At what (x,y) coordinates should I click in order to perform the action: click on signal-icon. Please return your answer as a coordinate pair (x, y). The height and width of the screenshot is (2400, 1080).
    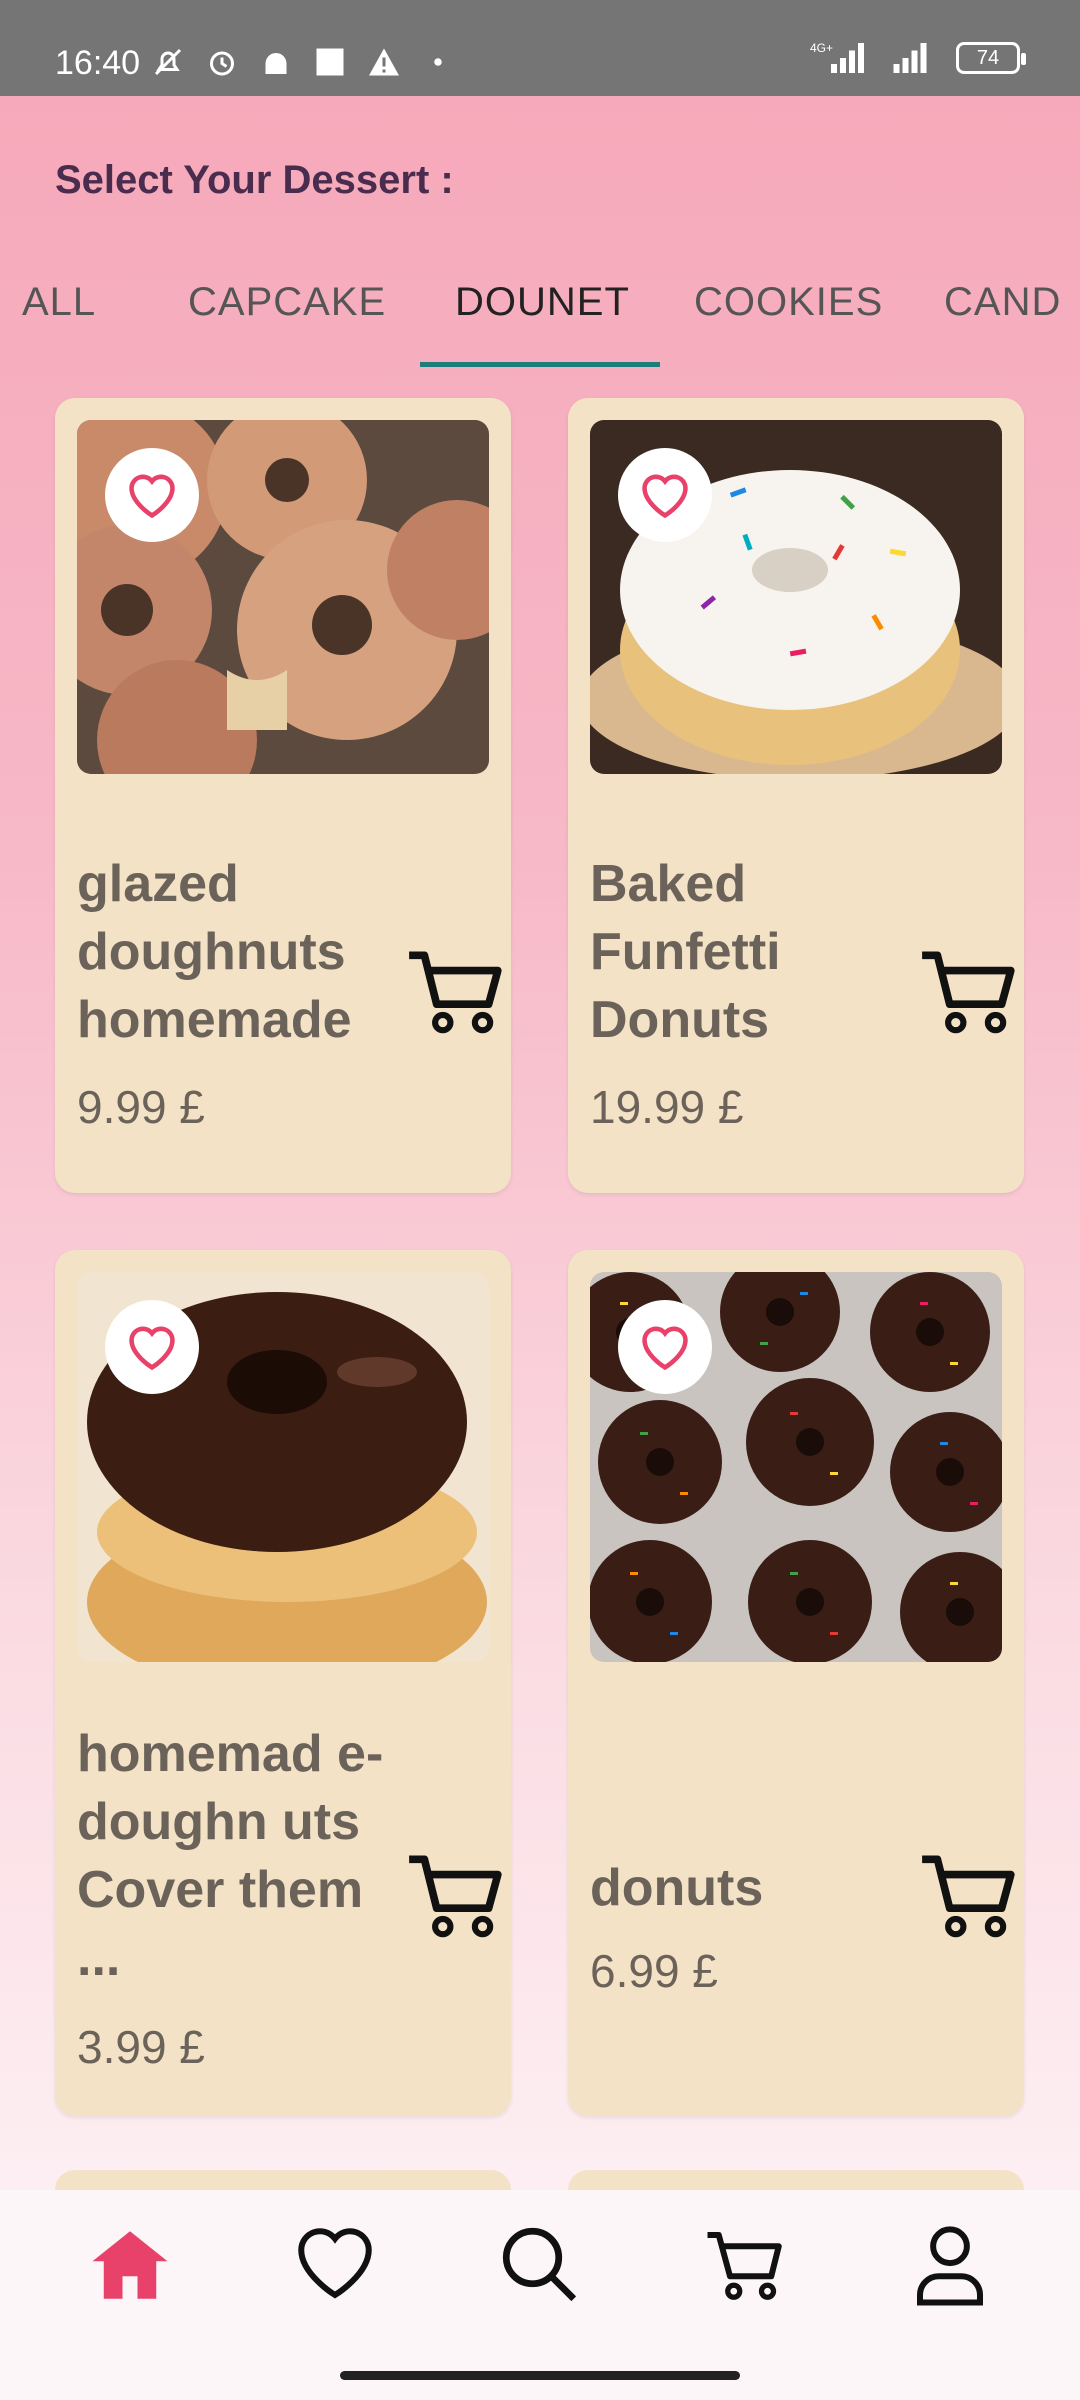
    Looking at the image, I should click on (910, 58).